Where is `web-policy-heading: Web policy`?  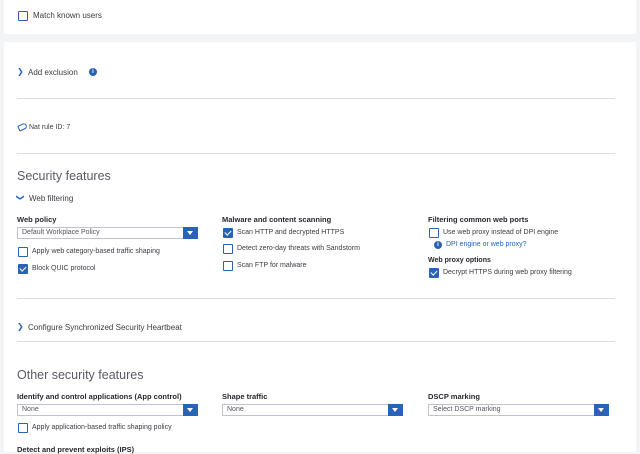
web-policy-heading: Web policy is located at coordinates (37, 219).